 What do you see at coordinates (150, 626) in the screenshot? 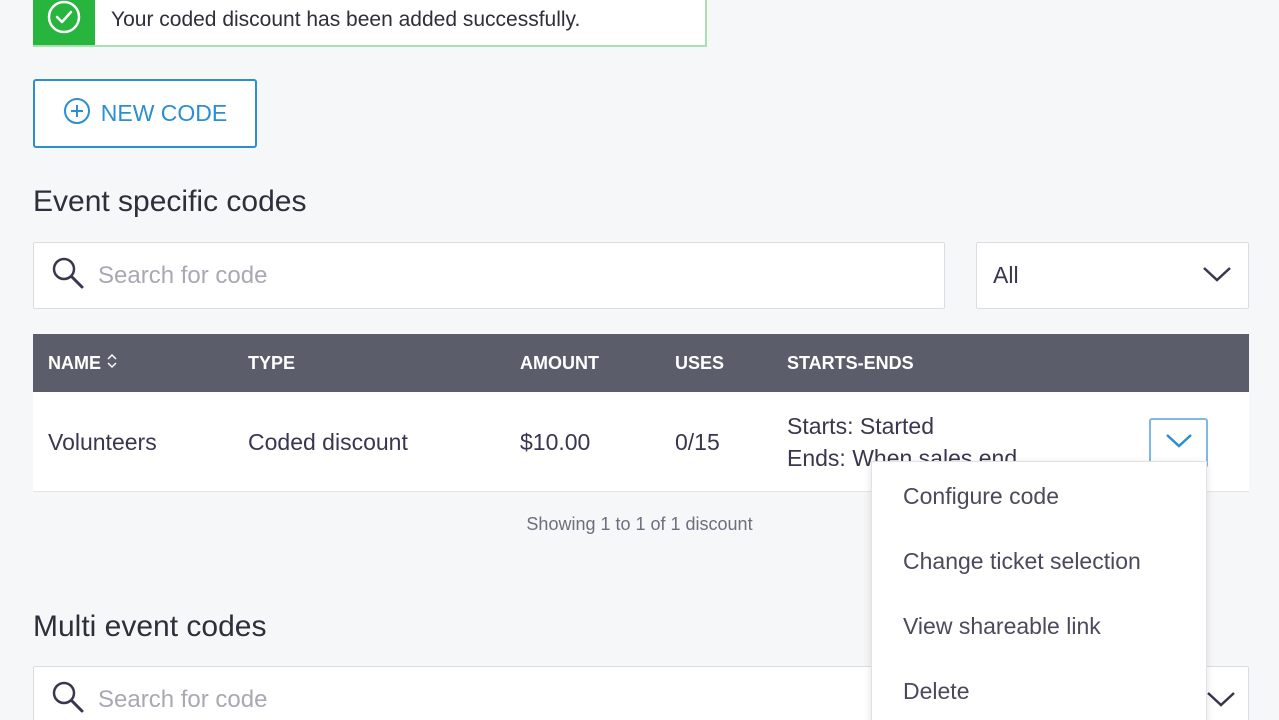
I see `multi-event-codes-title: Multi event codes` at bounding box center [150, 626].